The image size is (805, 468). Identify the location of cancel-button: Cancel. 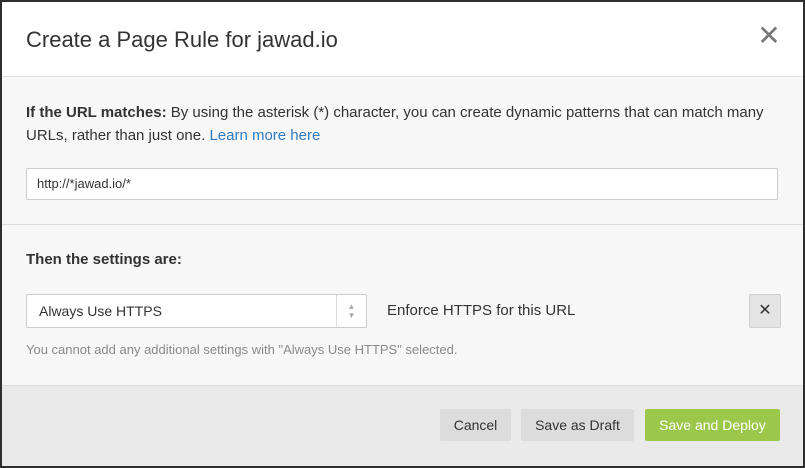
(475, 425).